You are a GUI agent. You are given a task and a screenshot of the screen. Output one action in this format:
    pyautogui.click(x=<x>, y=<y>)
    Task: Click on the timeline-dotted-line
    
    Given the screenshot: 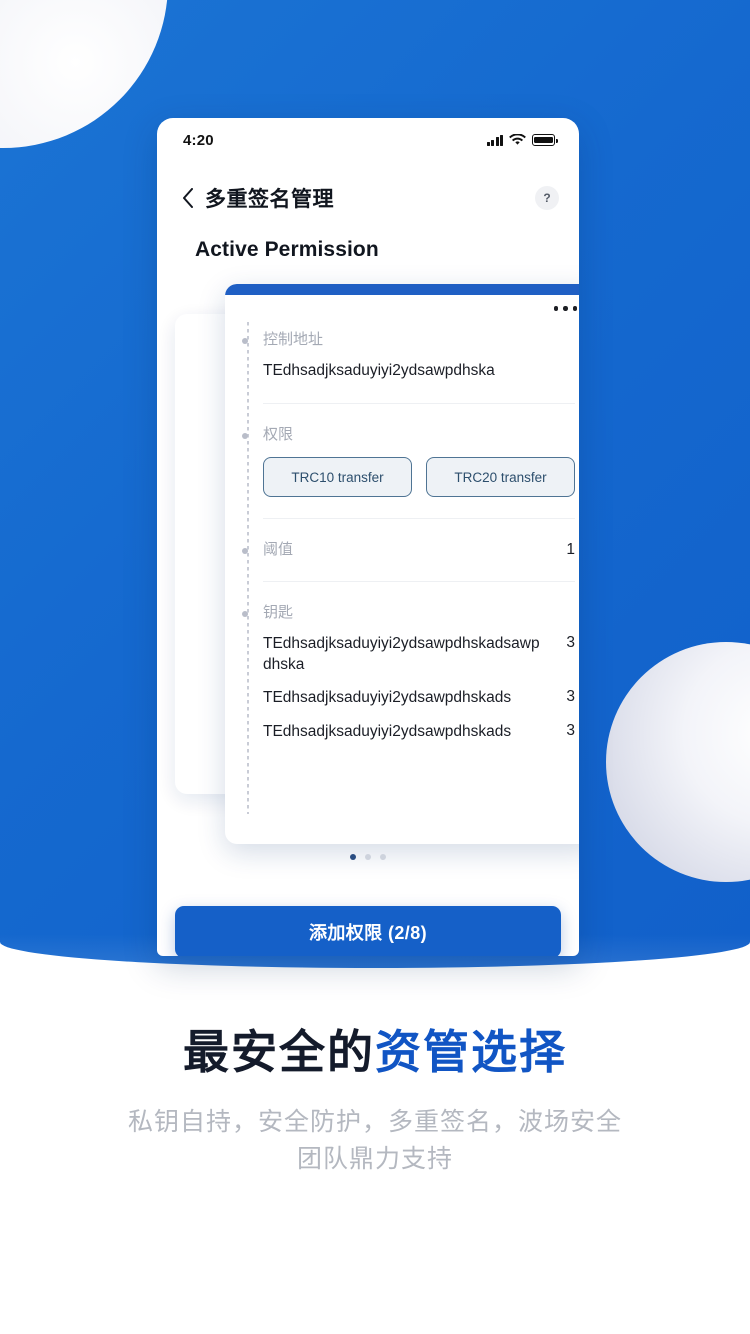 What is the action you would take?
    pyautogui.click(x=248, y=568)
    